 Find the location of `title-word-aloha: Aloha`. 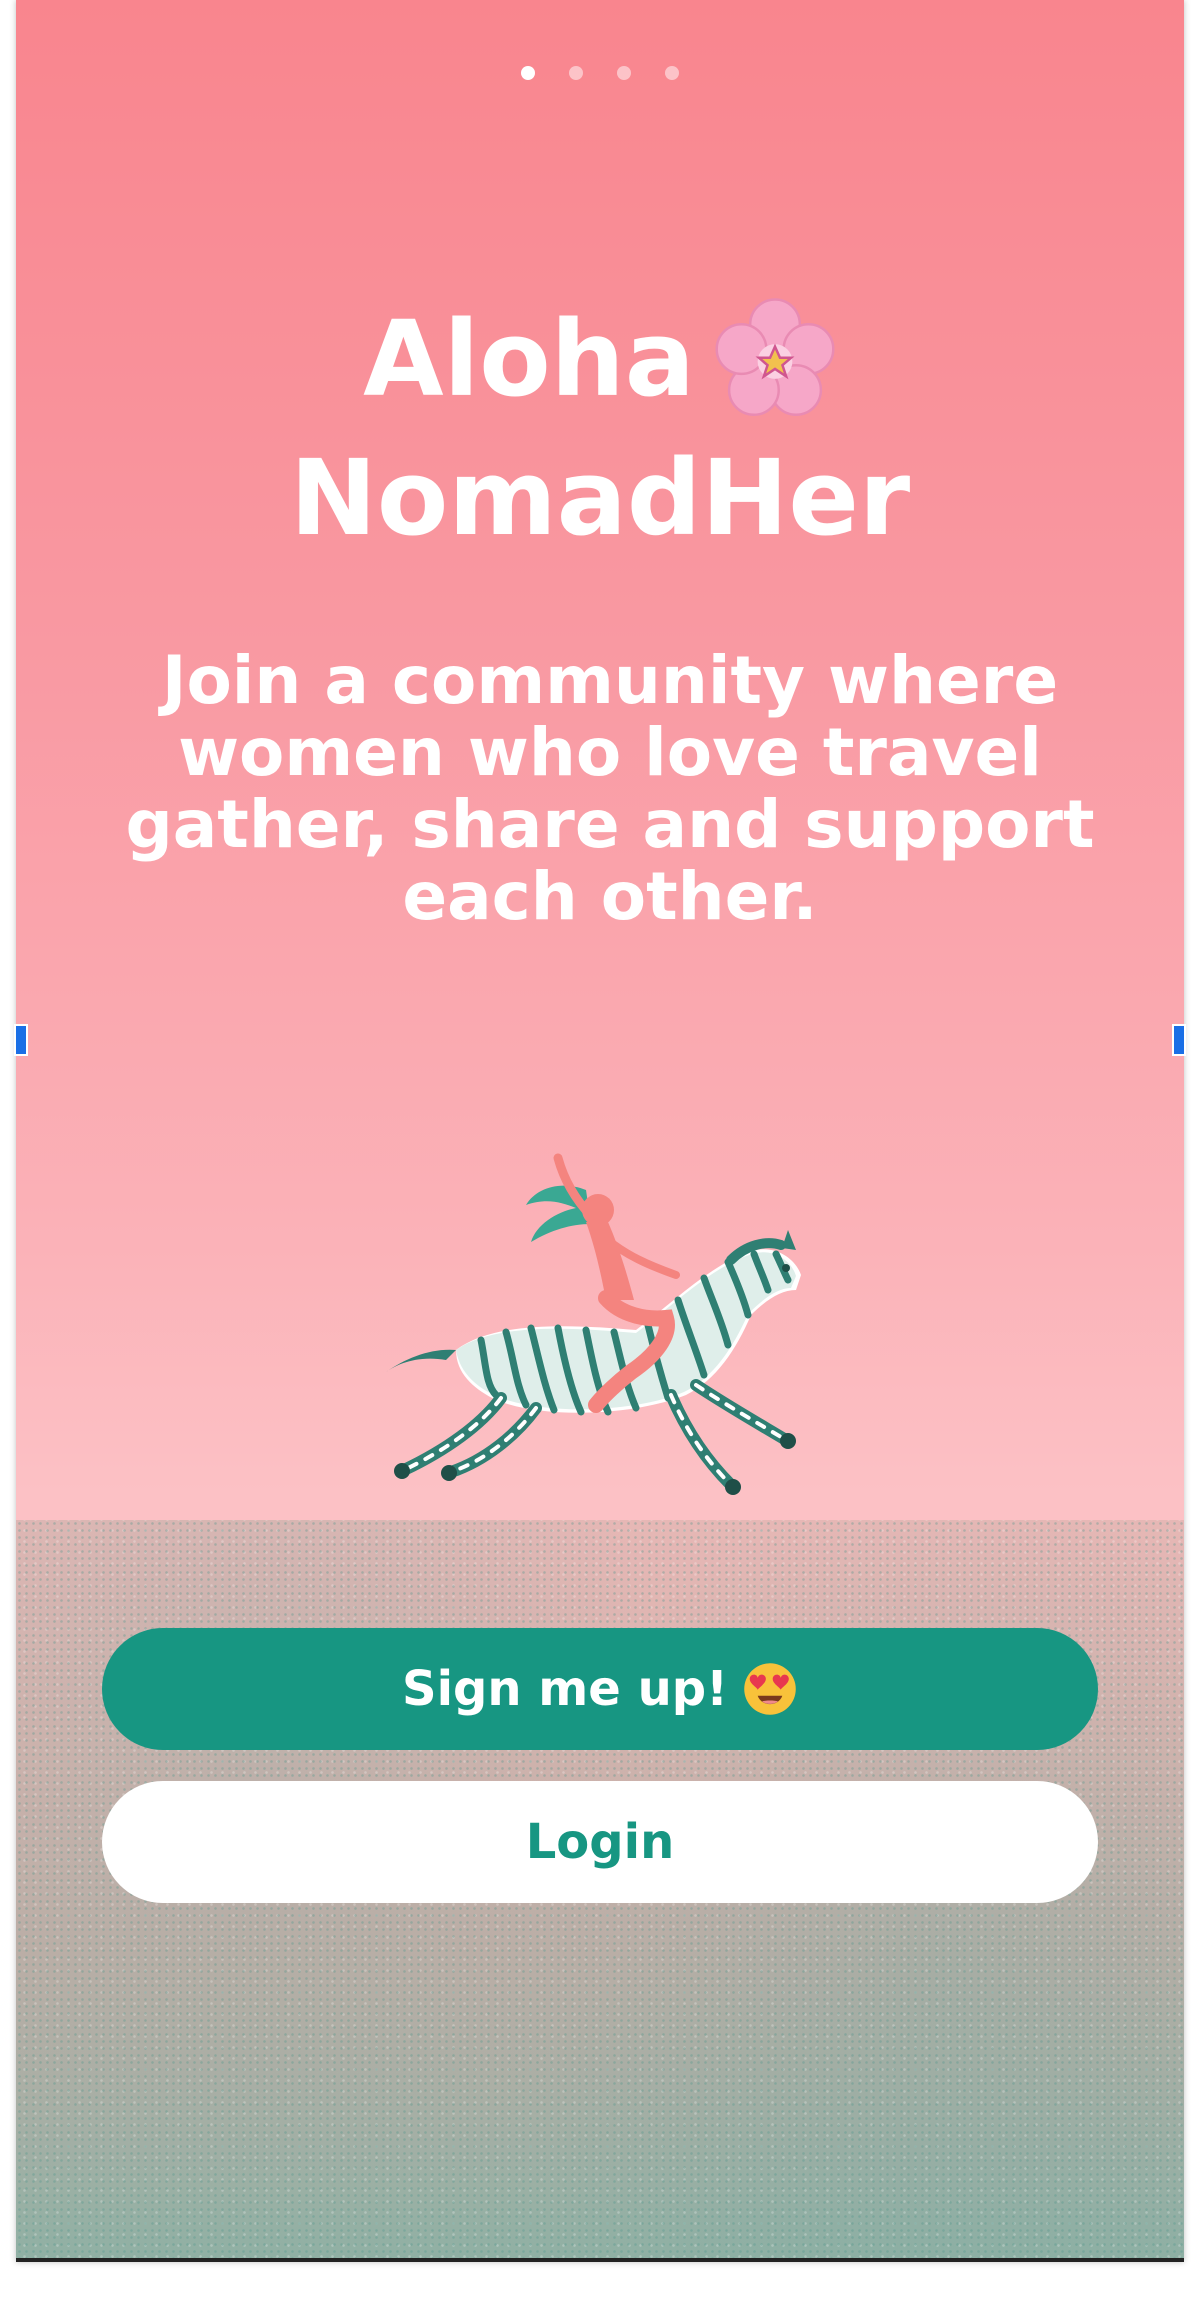

title-word-aloha: Aloha is located at coordinates (529, 359).